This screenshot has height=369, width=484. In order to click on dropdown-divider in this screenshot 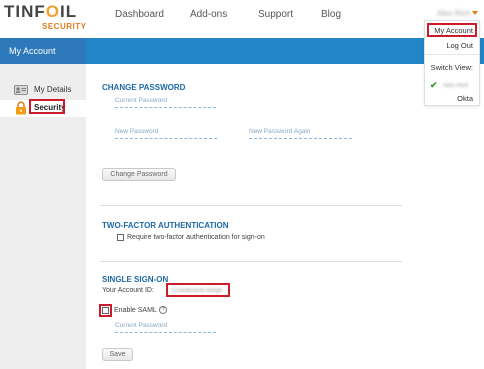, I will do `click(452, 54)`.